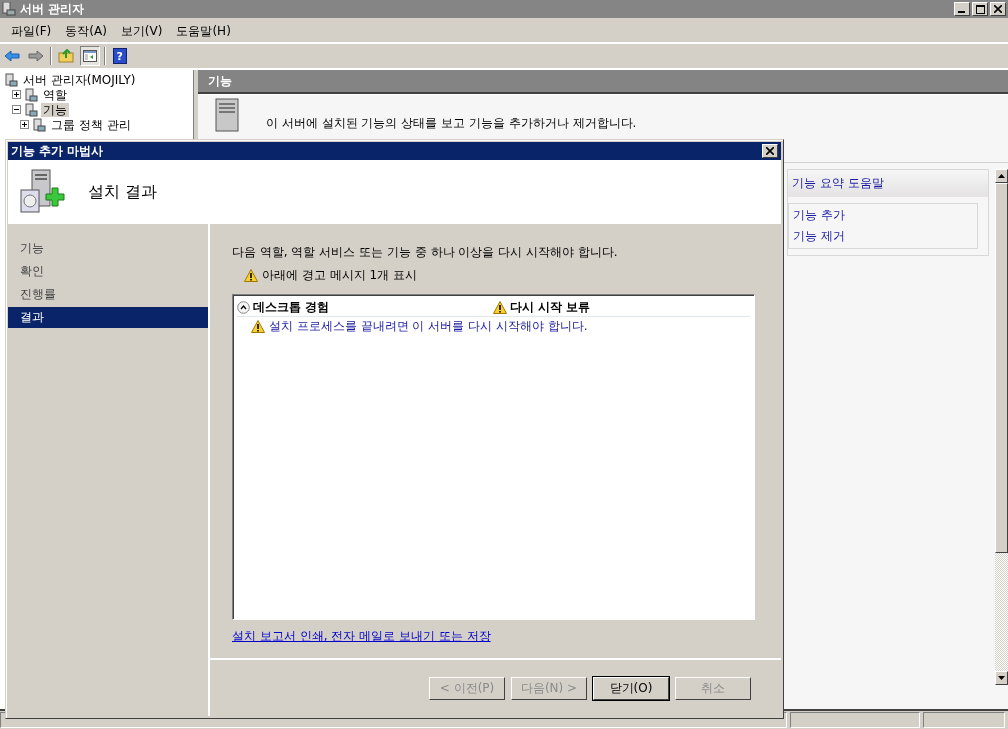 The image size is (1008, 729). What do you see at coordinates (42, 192) in the screenshot?
I see `server-add-icon` at bounding box center [42, 192].